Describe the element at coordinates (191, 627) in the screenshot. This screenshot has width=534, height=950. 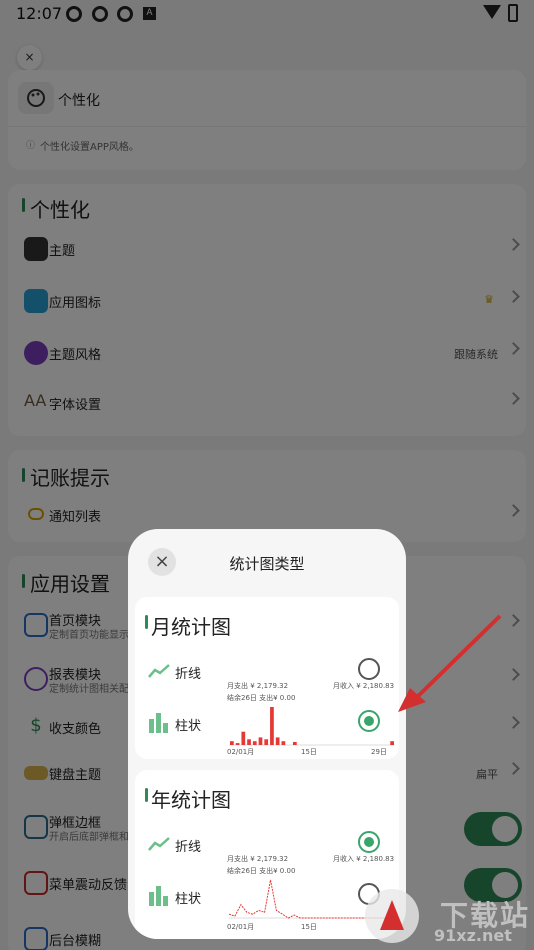
I see `monthly-chart-title: 月统计图` at that location.